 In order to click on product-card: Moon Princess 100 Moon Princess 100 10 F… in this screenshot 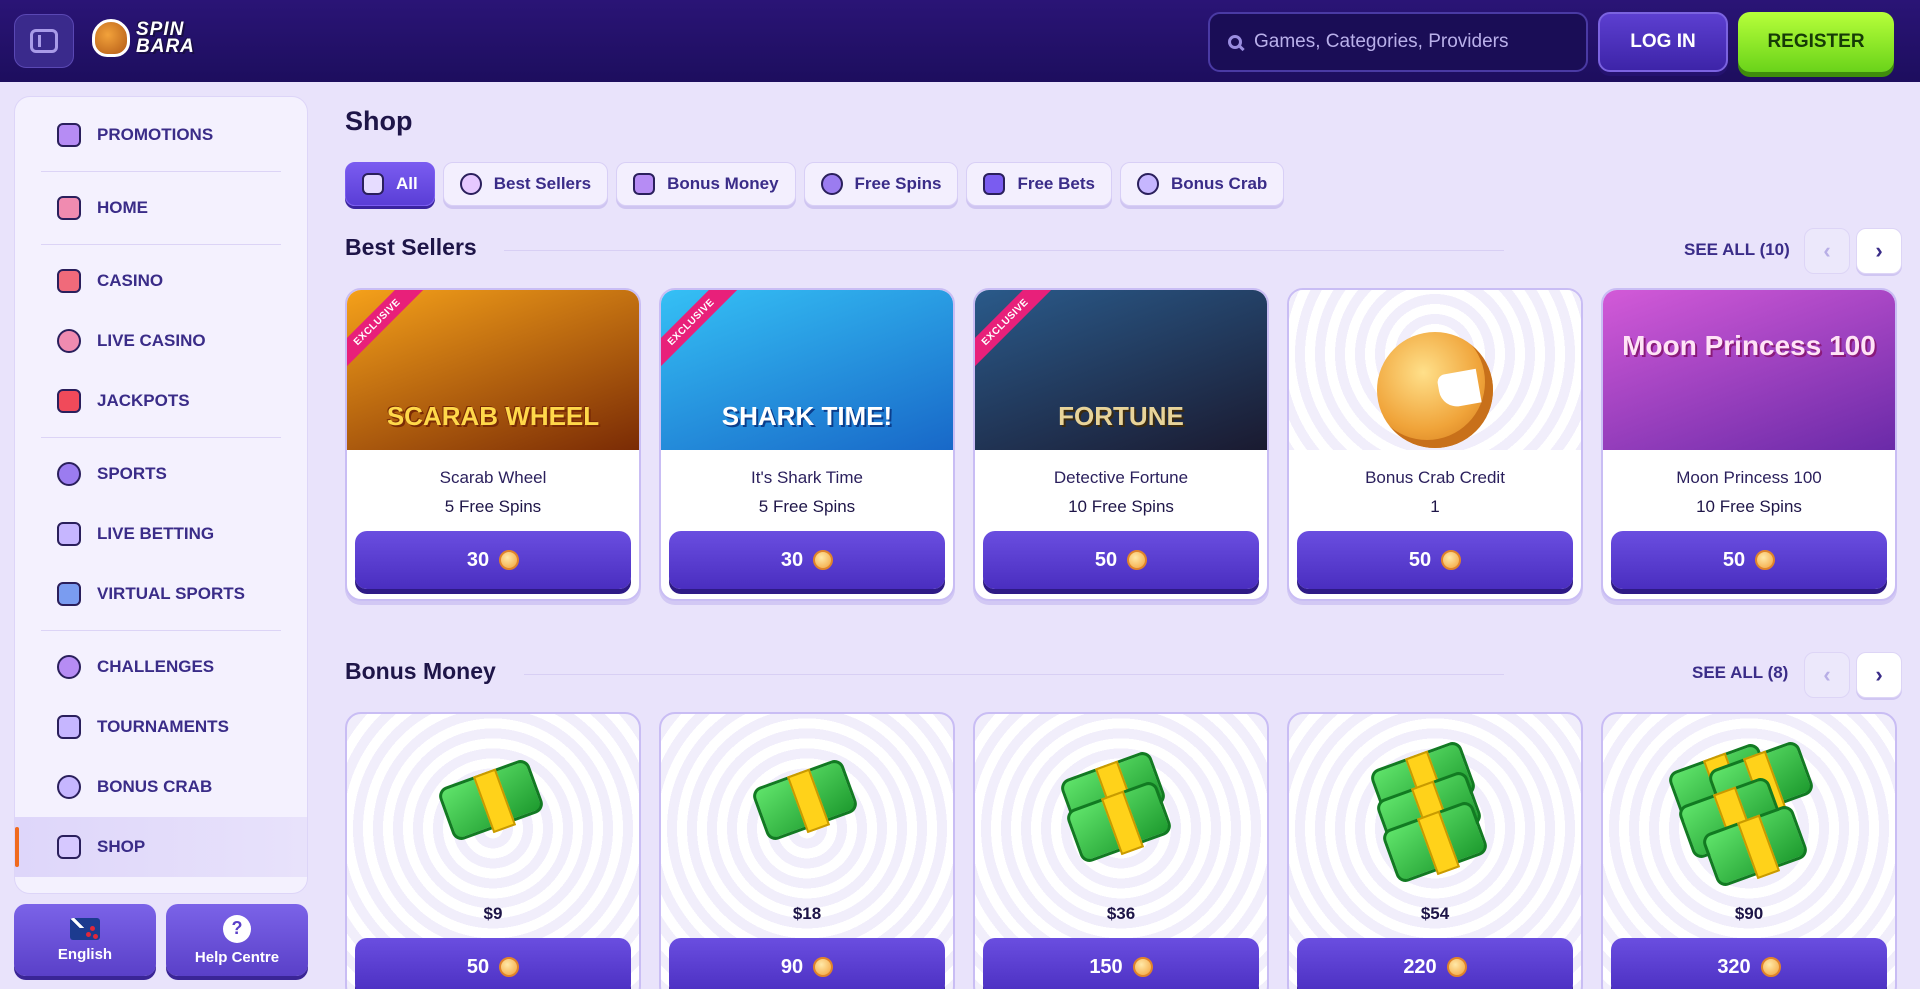, I will do `click(1749, 444)`.